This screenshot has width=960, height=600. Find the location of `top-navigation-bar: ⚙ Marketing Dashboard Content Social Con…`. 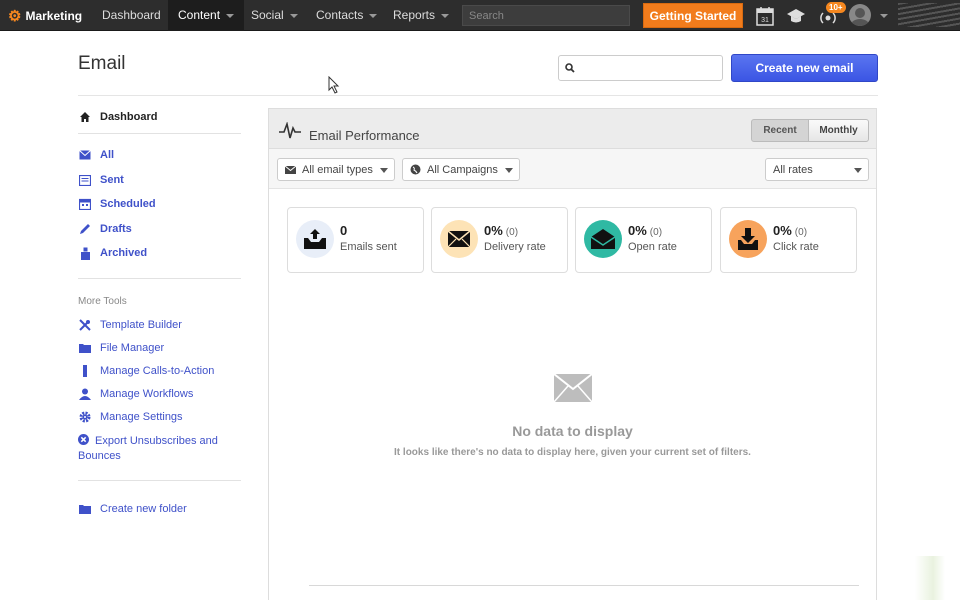

top-navigation-bar: ⚙ Marketing Dashboard Content Social Con… is located at coordinates (480, 15).